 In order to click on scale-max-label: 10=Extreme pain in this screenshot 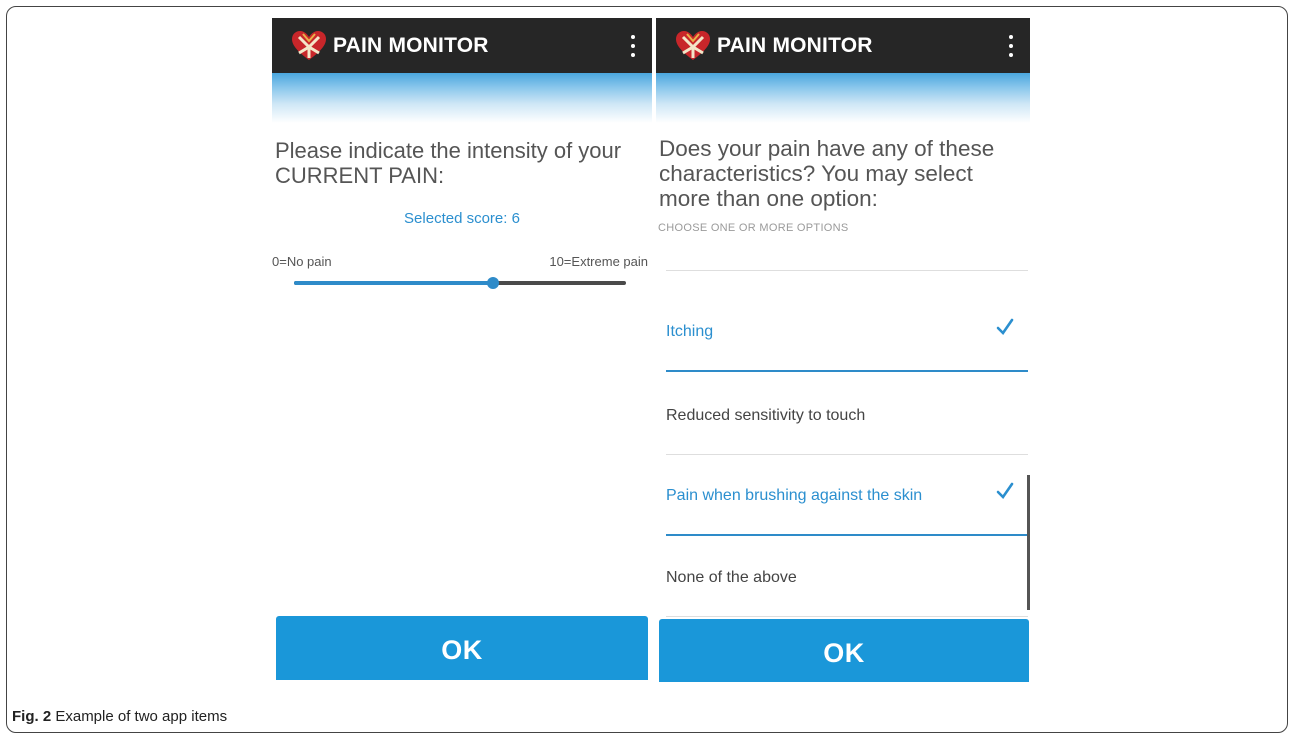, I will do `click(598, 261)`.